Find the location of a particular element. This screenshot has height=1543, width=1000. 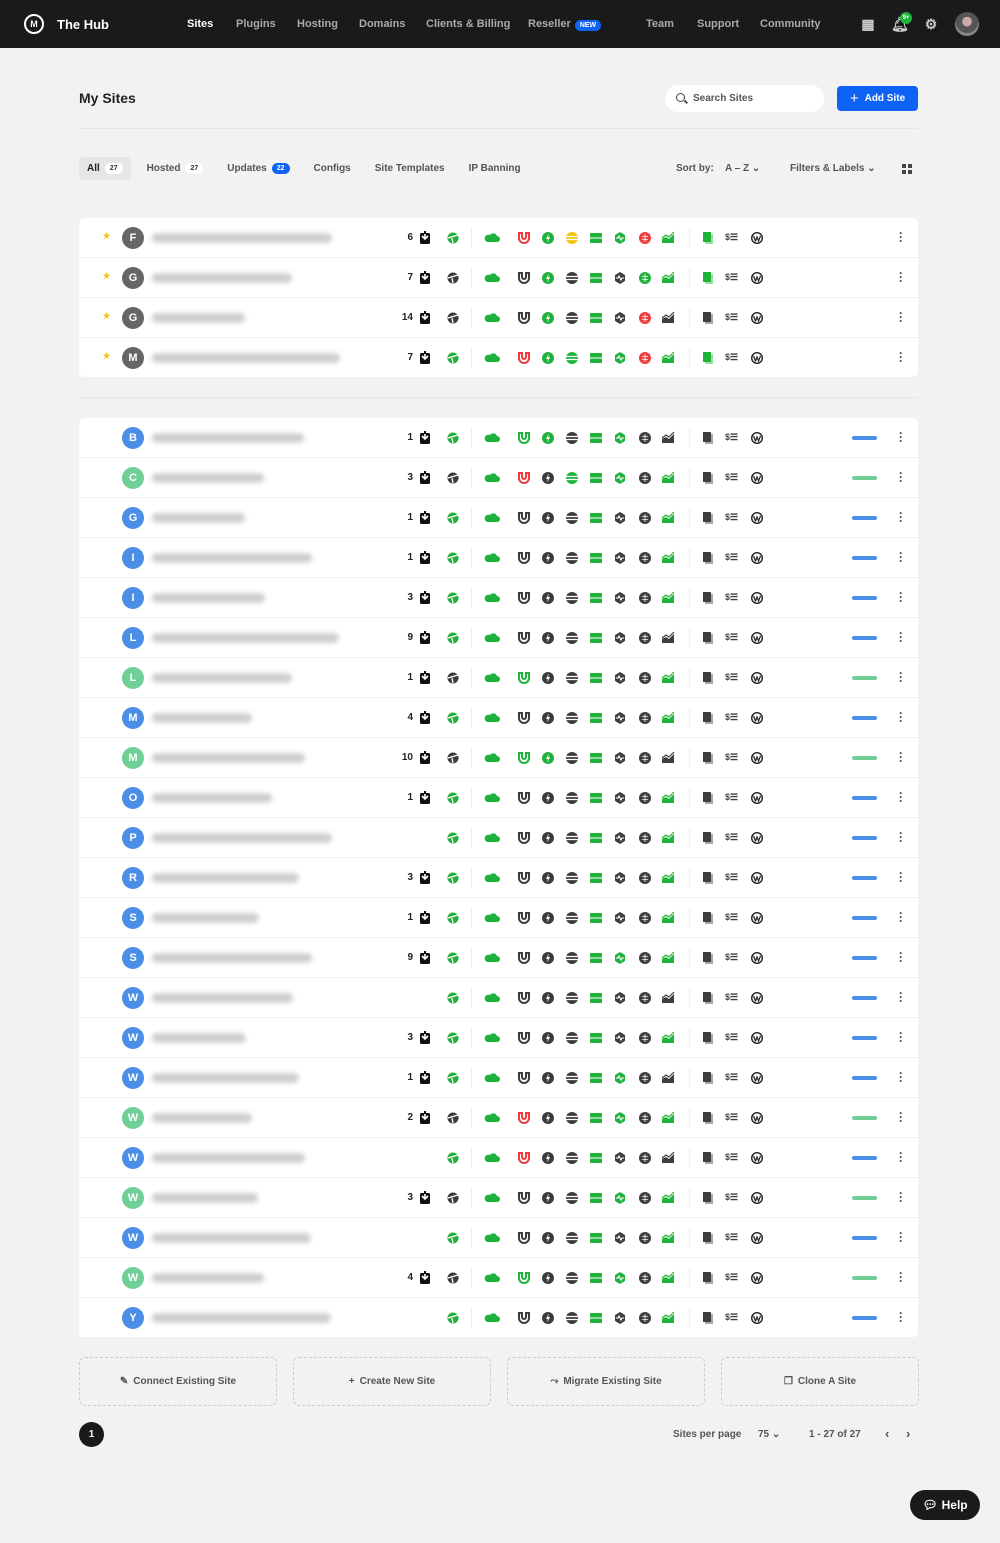

site-row: L 1 $☰ · · · is located at coordinates (498, 678).